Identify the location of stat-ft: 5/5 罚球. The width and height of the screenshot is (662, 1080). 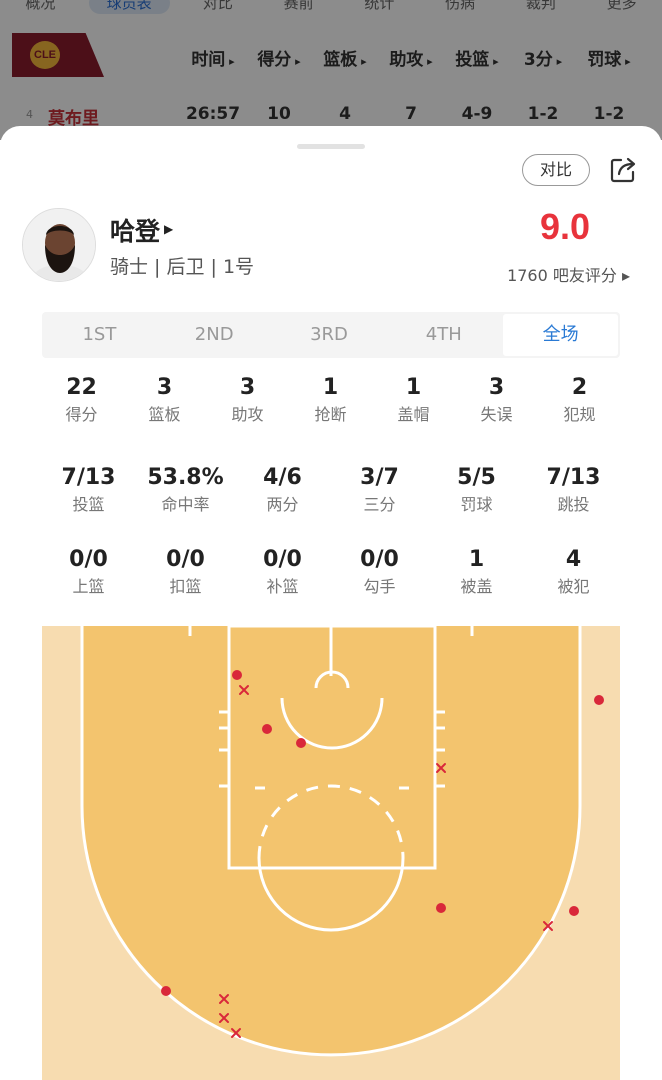
(476, 489).